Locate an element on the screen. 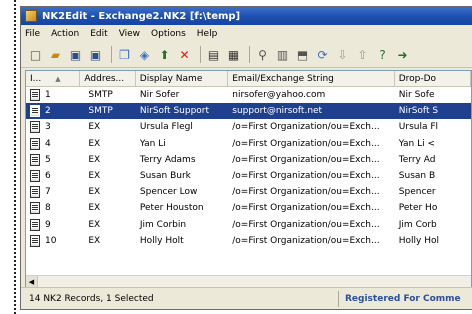  scroll-left-arrow-icon: ◀ is located at coordinates (32, 281).